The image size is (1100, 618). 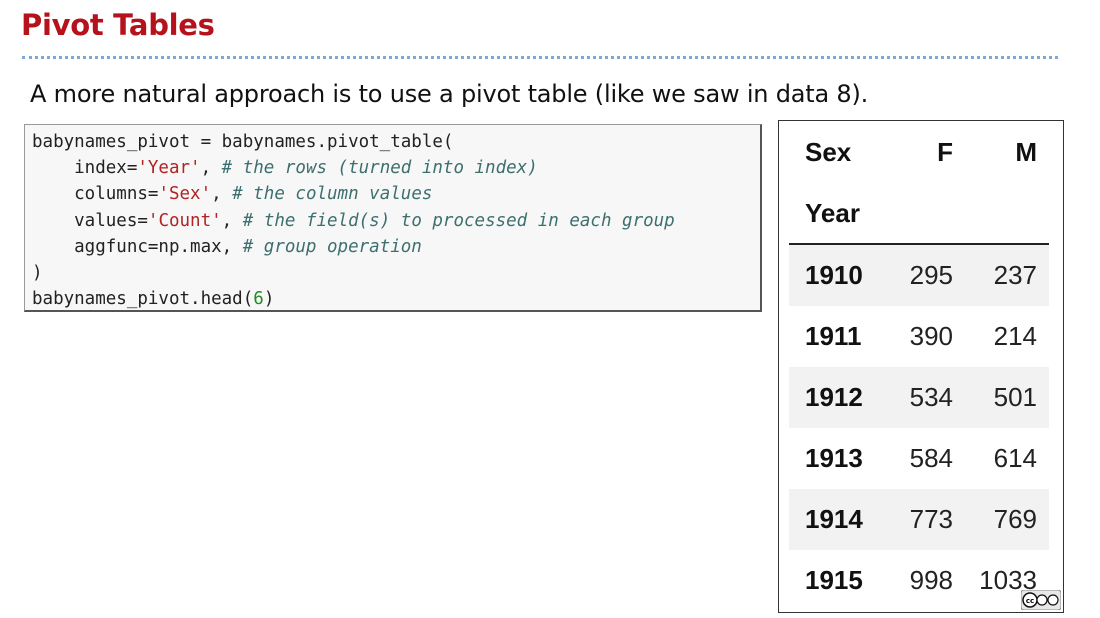 What do you see at coordinates (931, 275) in the screenshot?
I see `row-f-value: 295` at bounding box center [931, 275].